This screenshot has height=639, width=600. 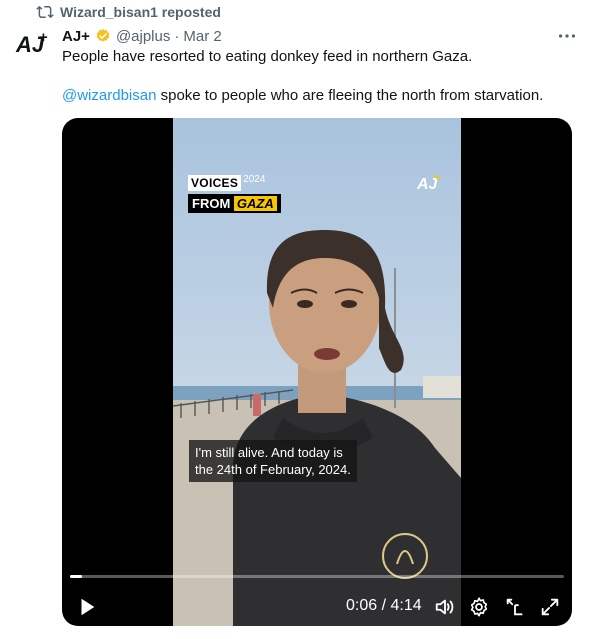 I want to click on avatar: AJ +, so click(x=33, y=45).